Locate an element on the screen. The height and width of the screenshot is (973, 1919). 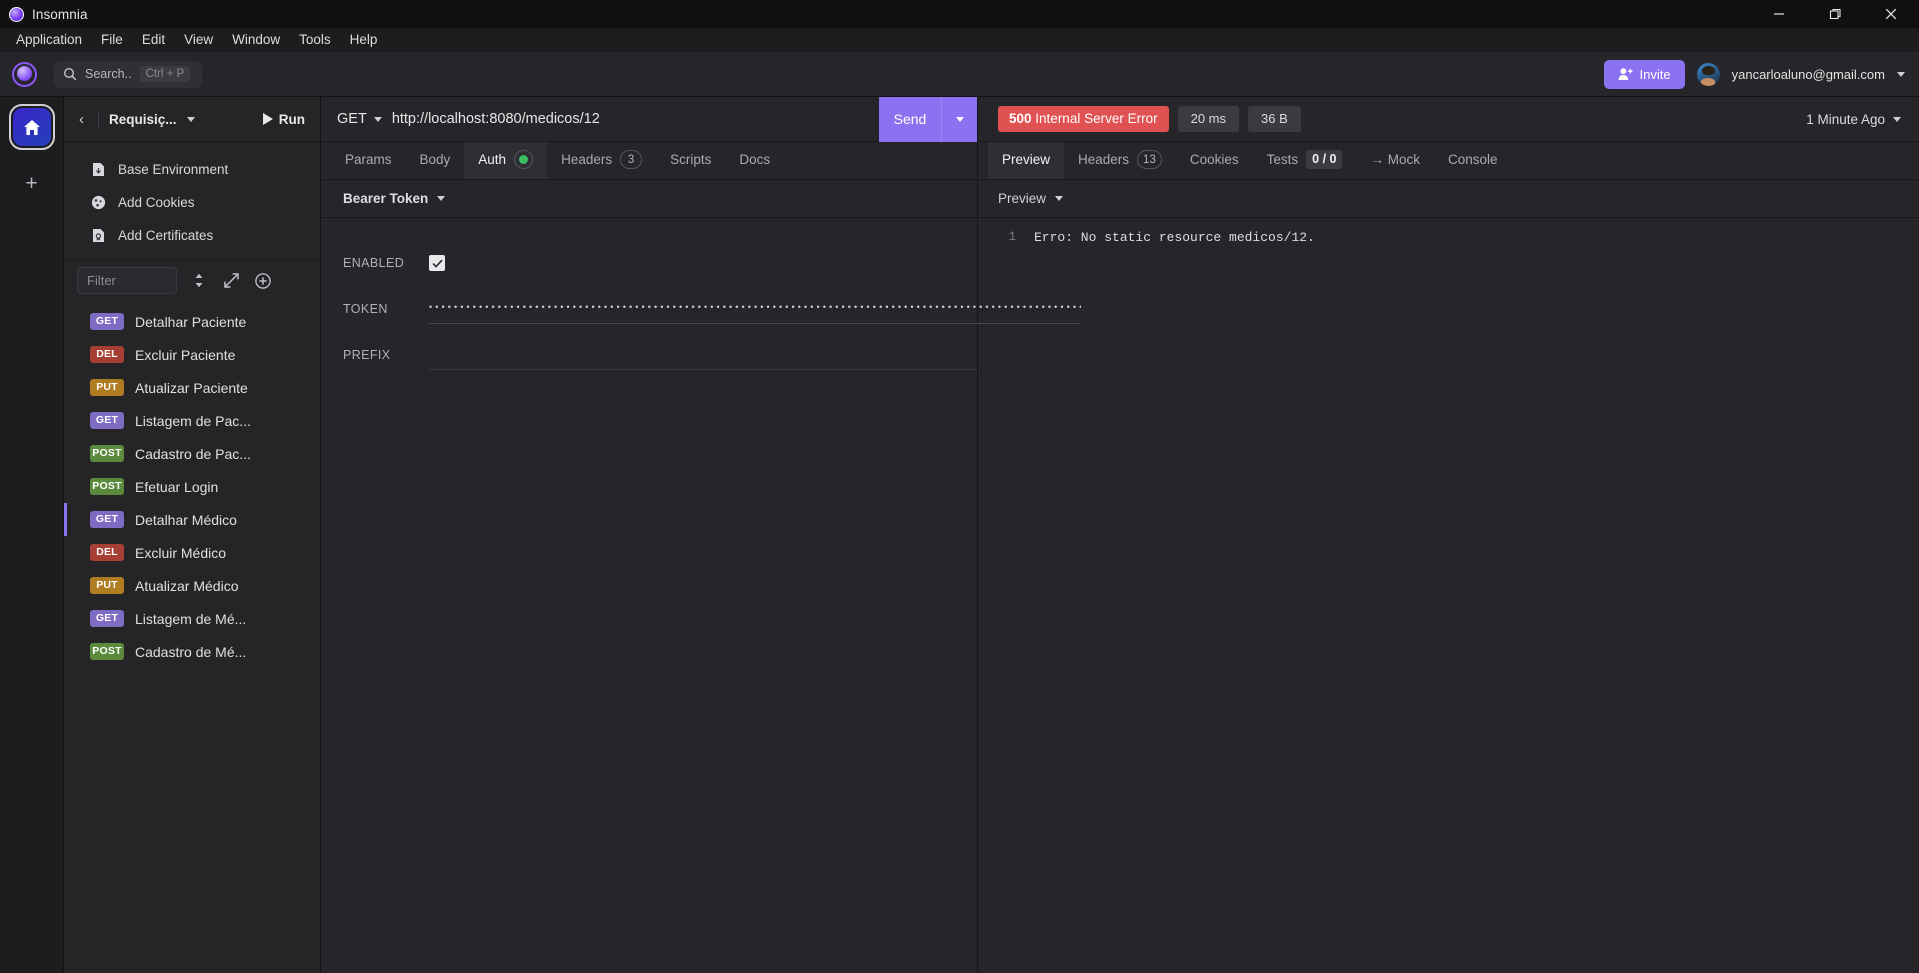
tab-mock: → Mock is located at coordinates (1395, 160).